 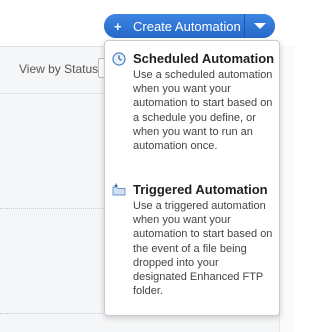 I want to click on create-automation-button: + Create Automation, so click(x=174, y=26).